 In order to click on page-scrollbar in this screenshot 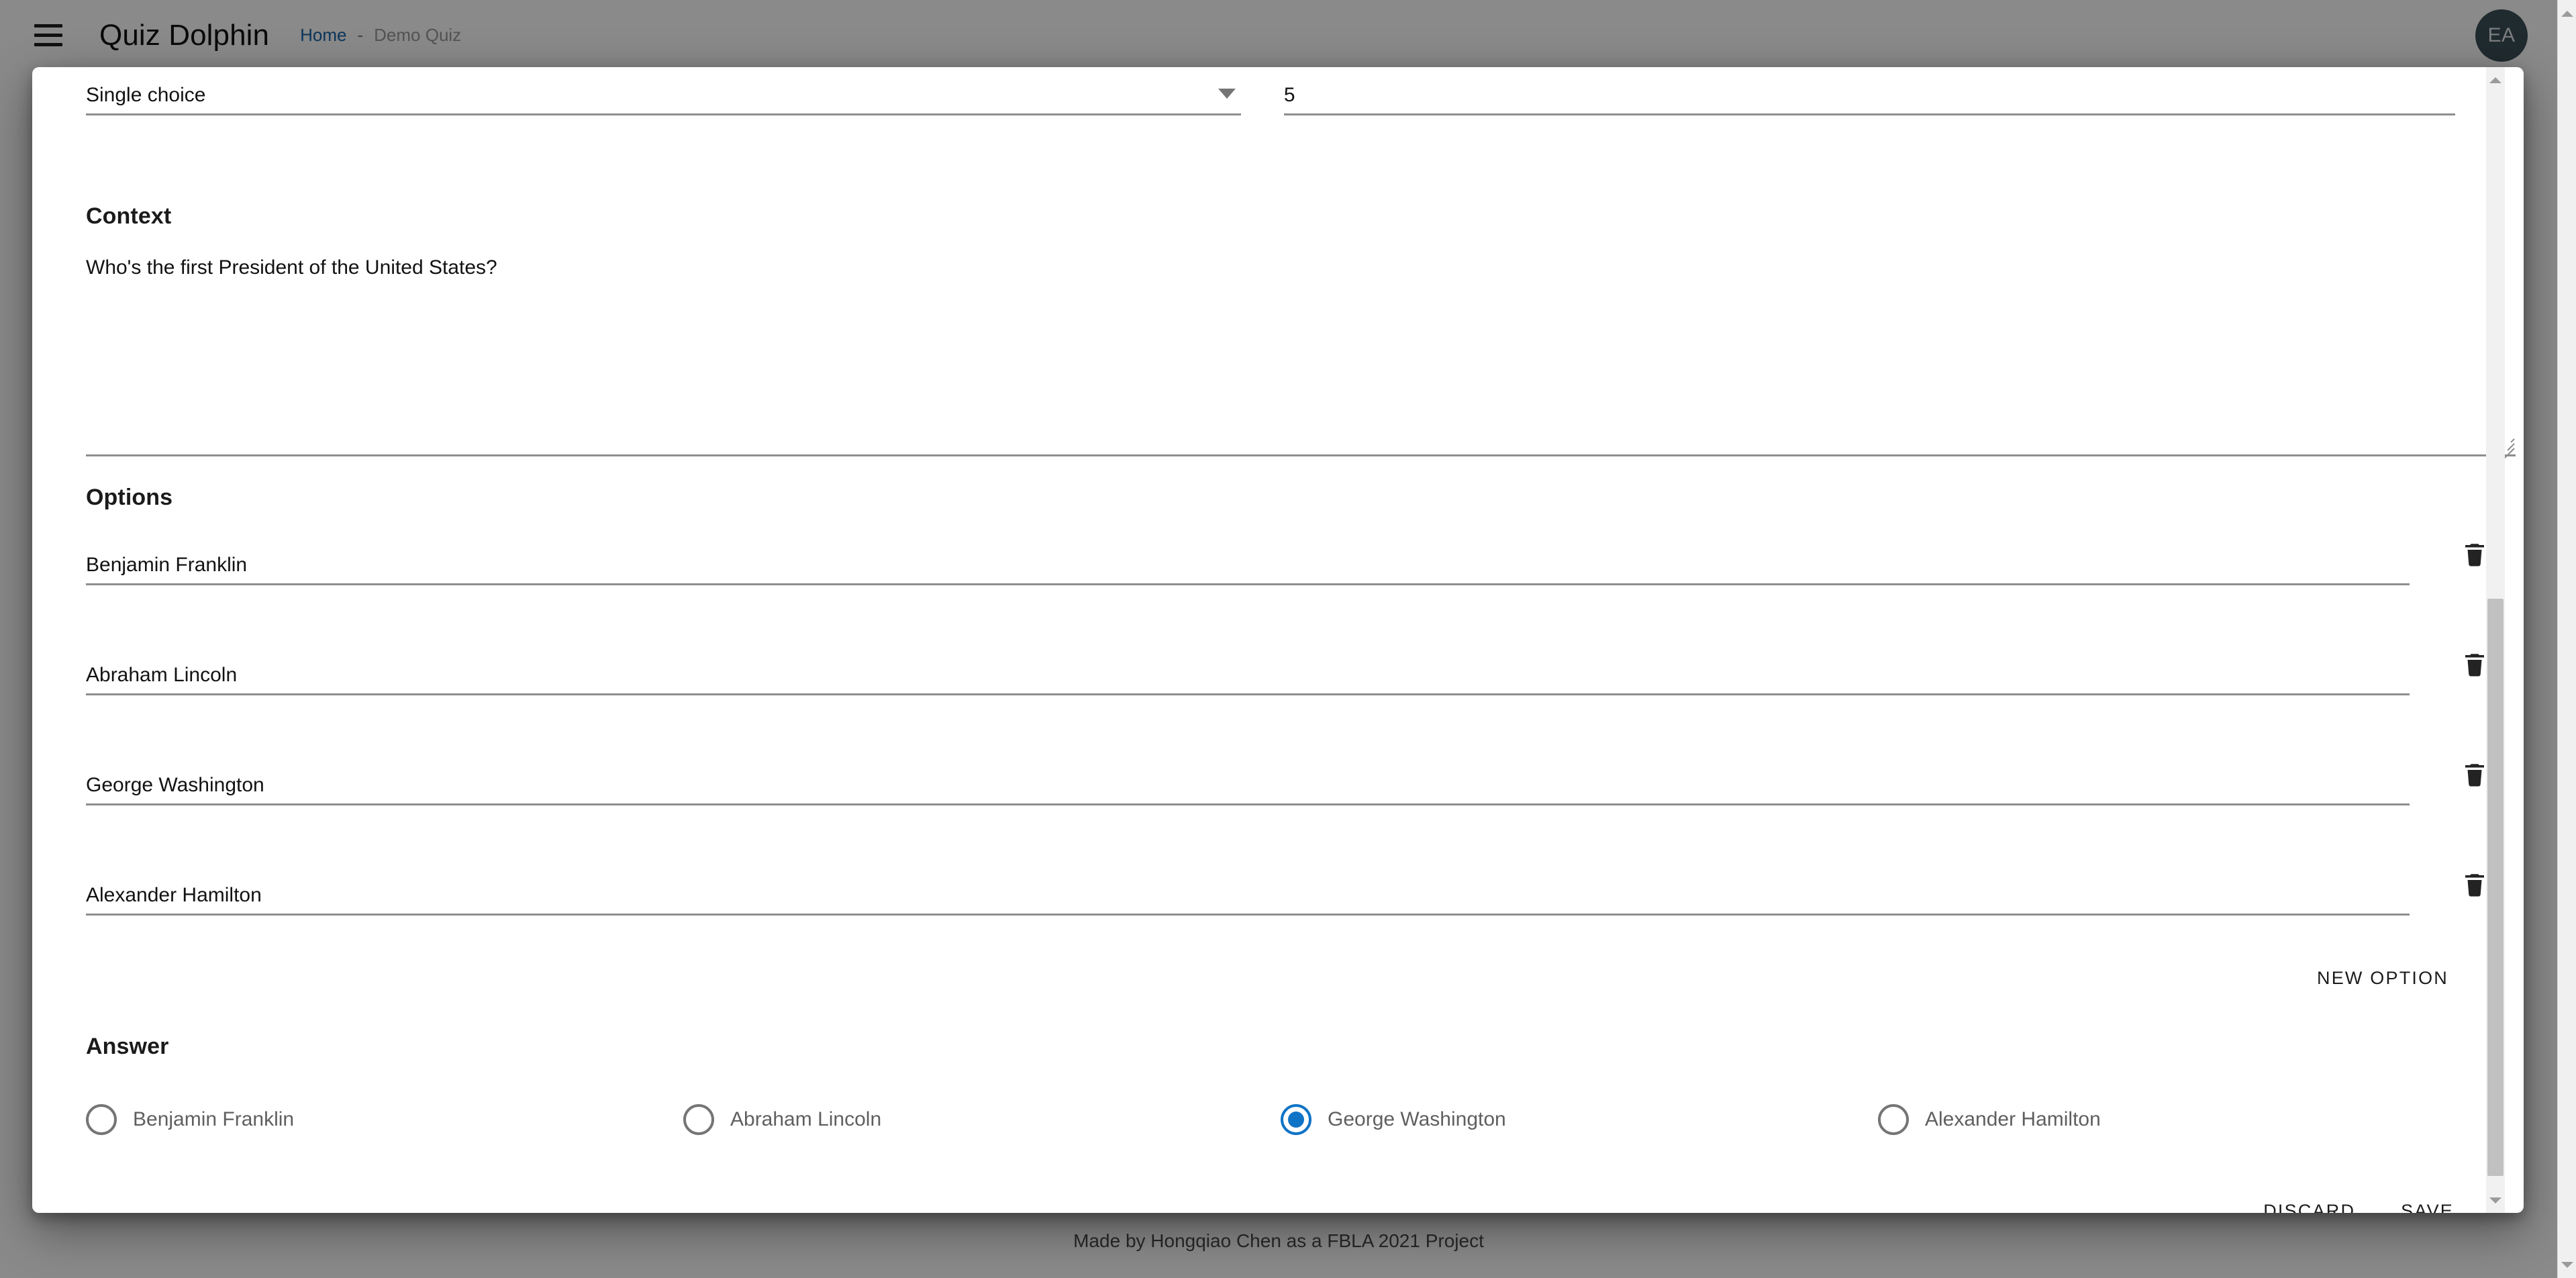, I will do `click(2566, 639)`.